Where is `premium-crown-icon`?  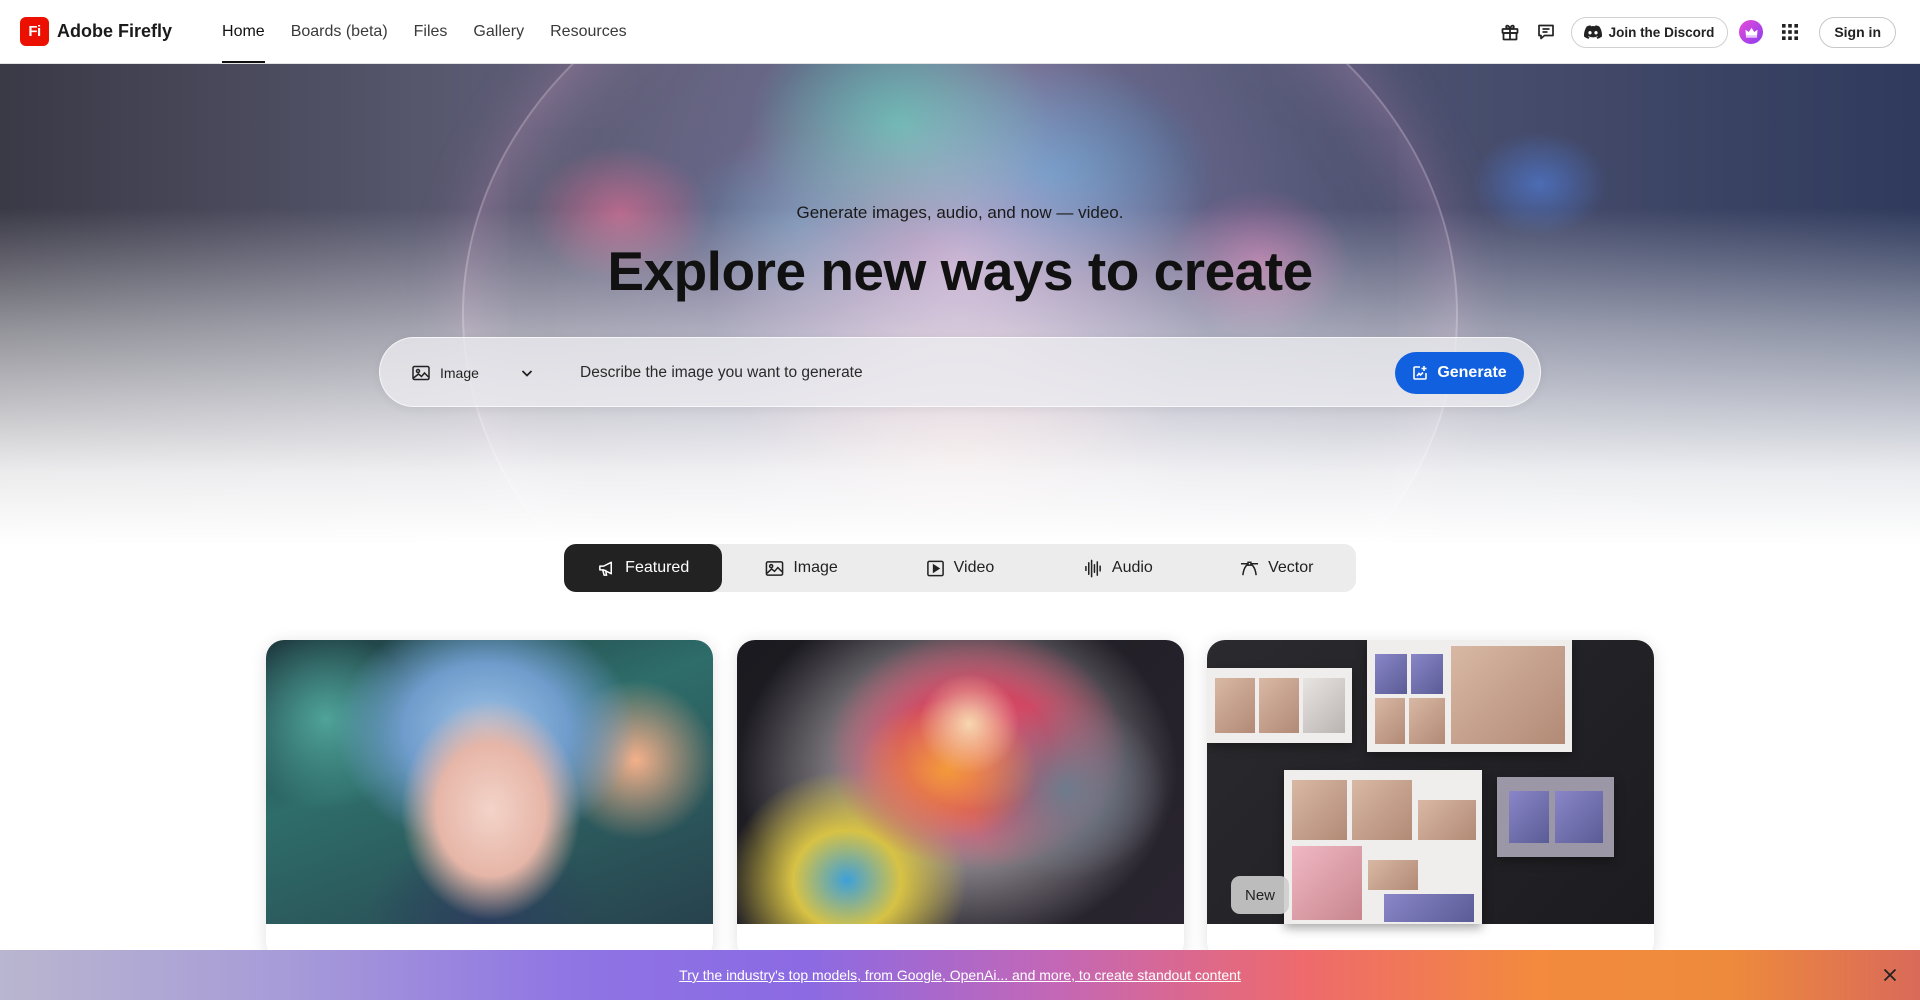
premium-crown-icon is located at coordinates (1751, 32).